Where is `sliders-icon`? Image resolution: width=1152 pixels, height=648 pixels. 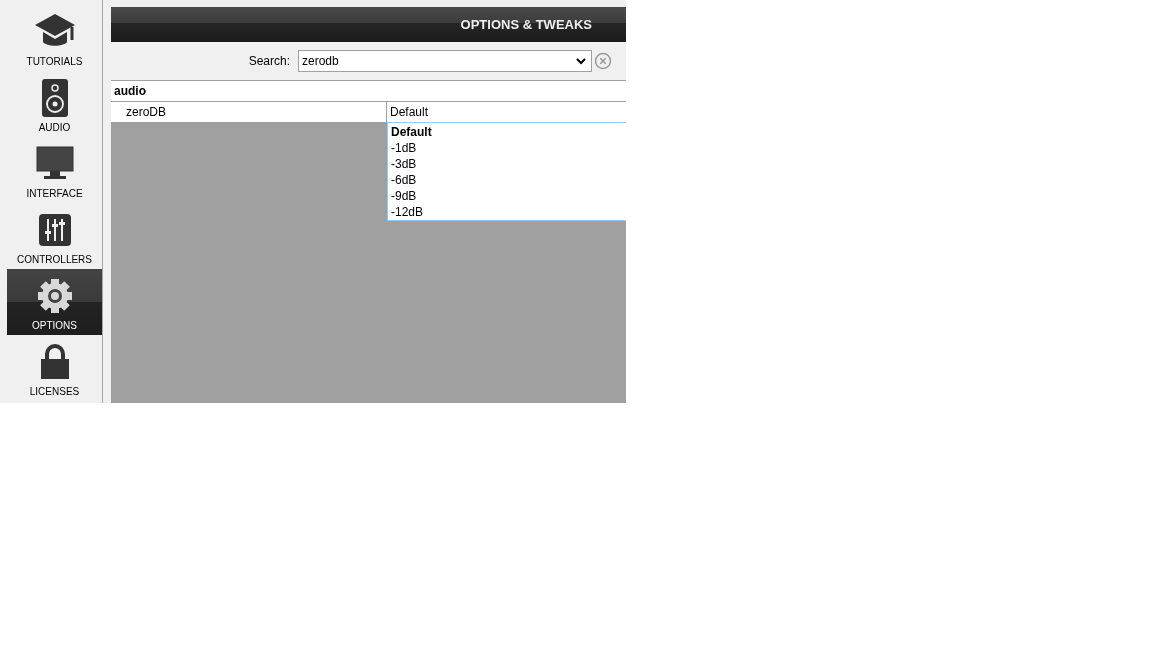 sliders-icon is located at coordinates (54, 230).